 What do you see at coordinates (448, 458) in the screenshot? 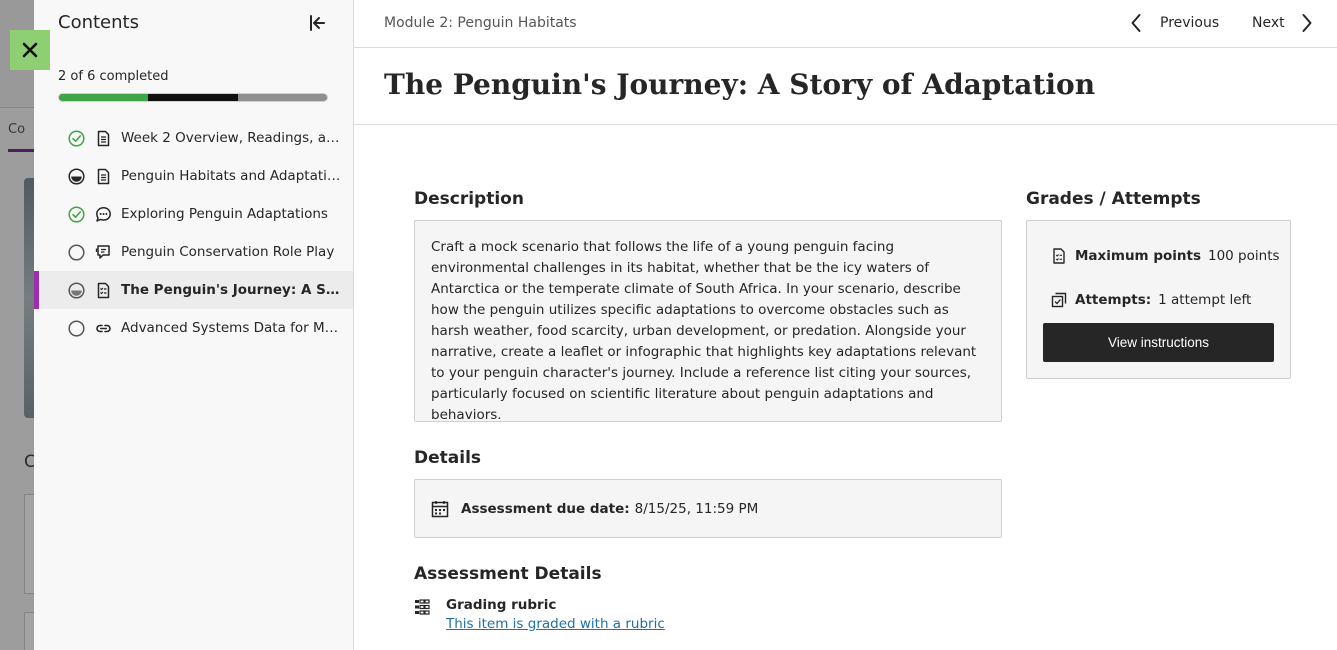
I see `details-heading: Details` at bounding box center [448, 458].